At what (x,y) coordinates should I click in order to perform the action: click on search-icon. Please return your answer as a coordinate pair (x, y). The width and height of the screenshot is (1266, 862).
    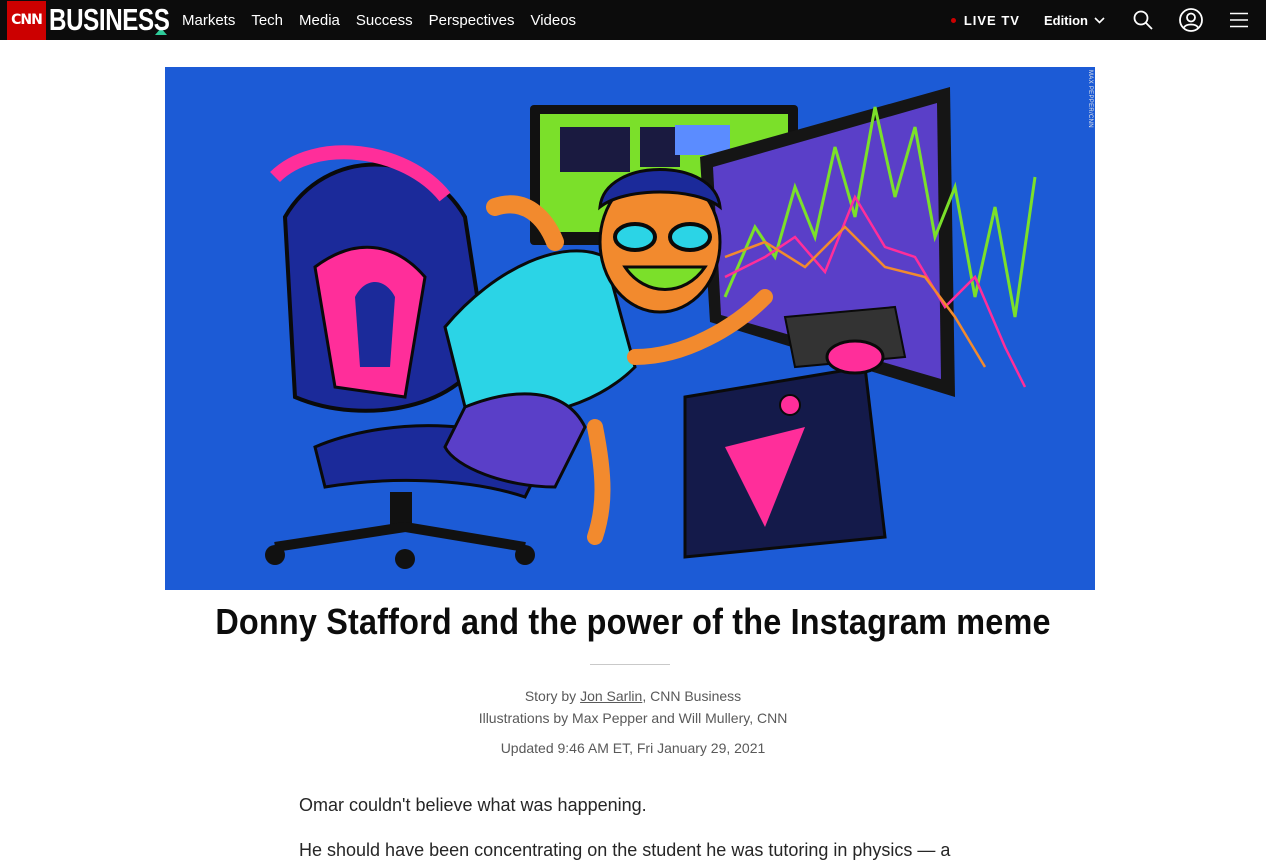
    Looking at the image, I should click on (1143, 20).